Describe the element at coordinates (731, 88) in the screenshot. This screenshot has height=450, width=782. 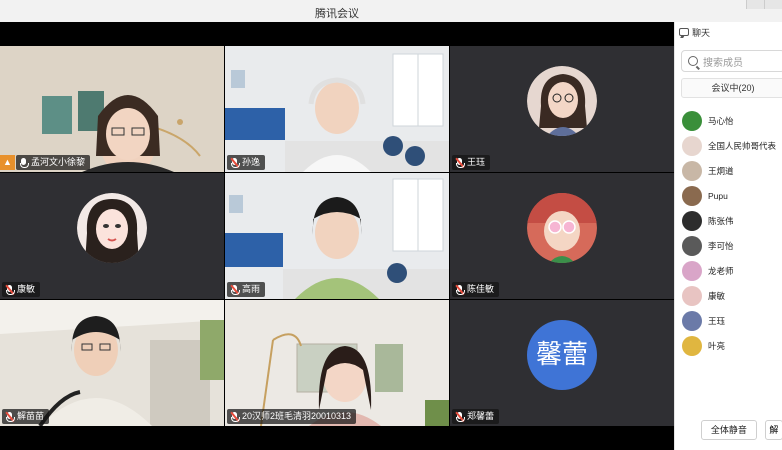
I see `tab-in-meeting: 会议中(20)` at that location.